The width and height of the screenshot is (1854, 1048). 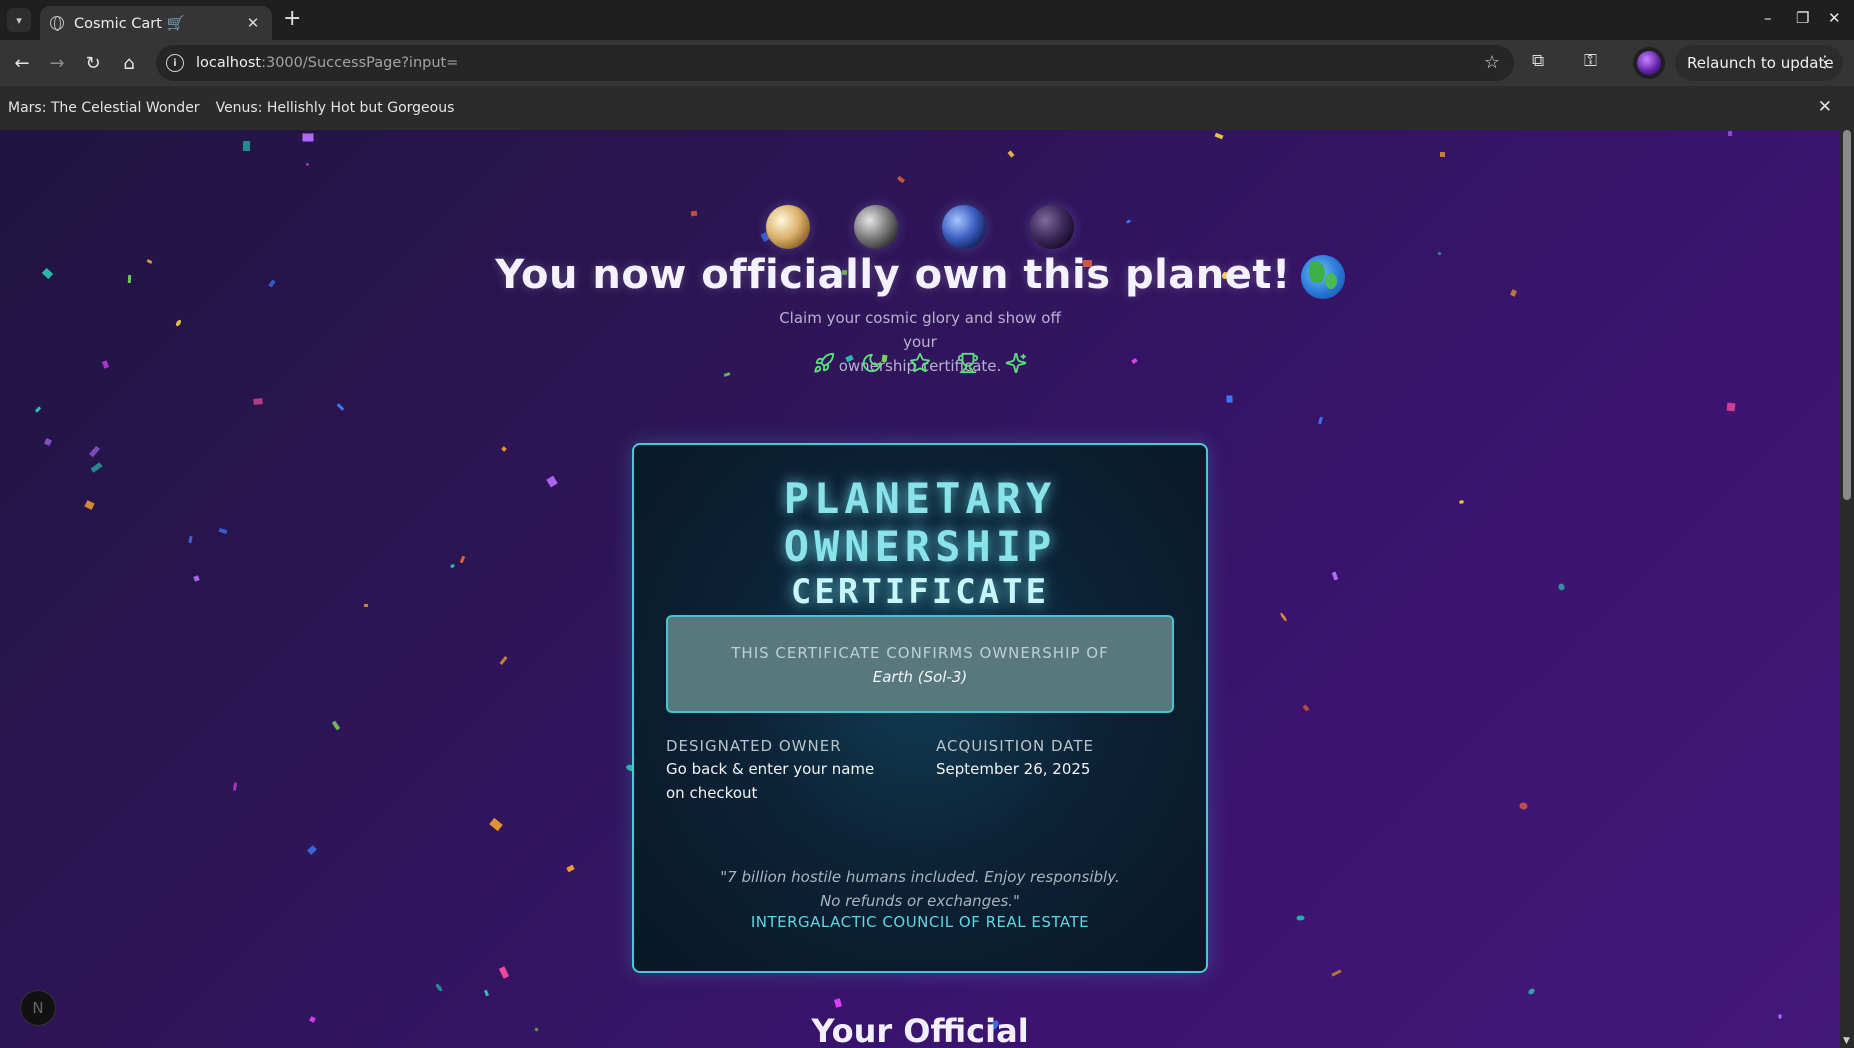 I want to click on extensions-icon: ⧉, so click(x=1538, y=61).